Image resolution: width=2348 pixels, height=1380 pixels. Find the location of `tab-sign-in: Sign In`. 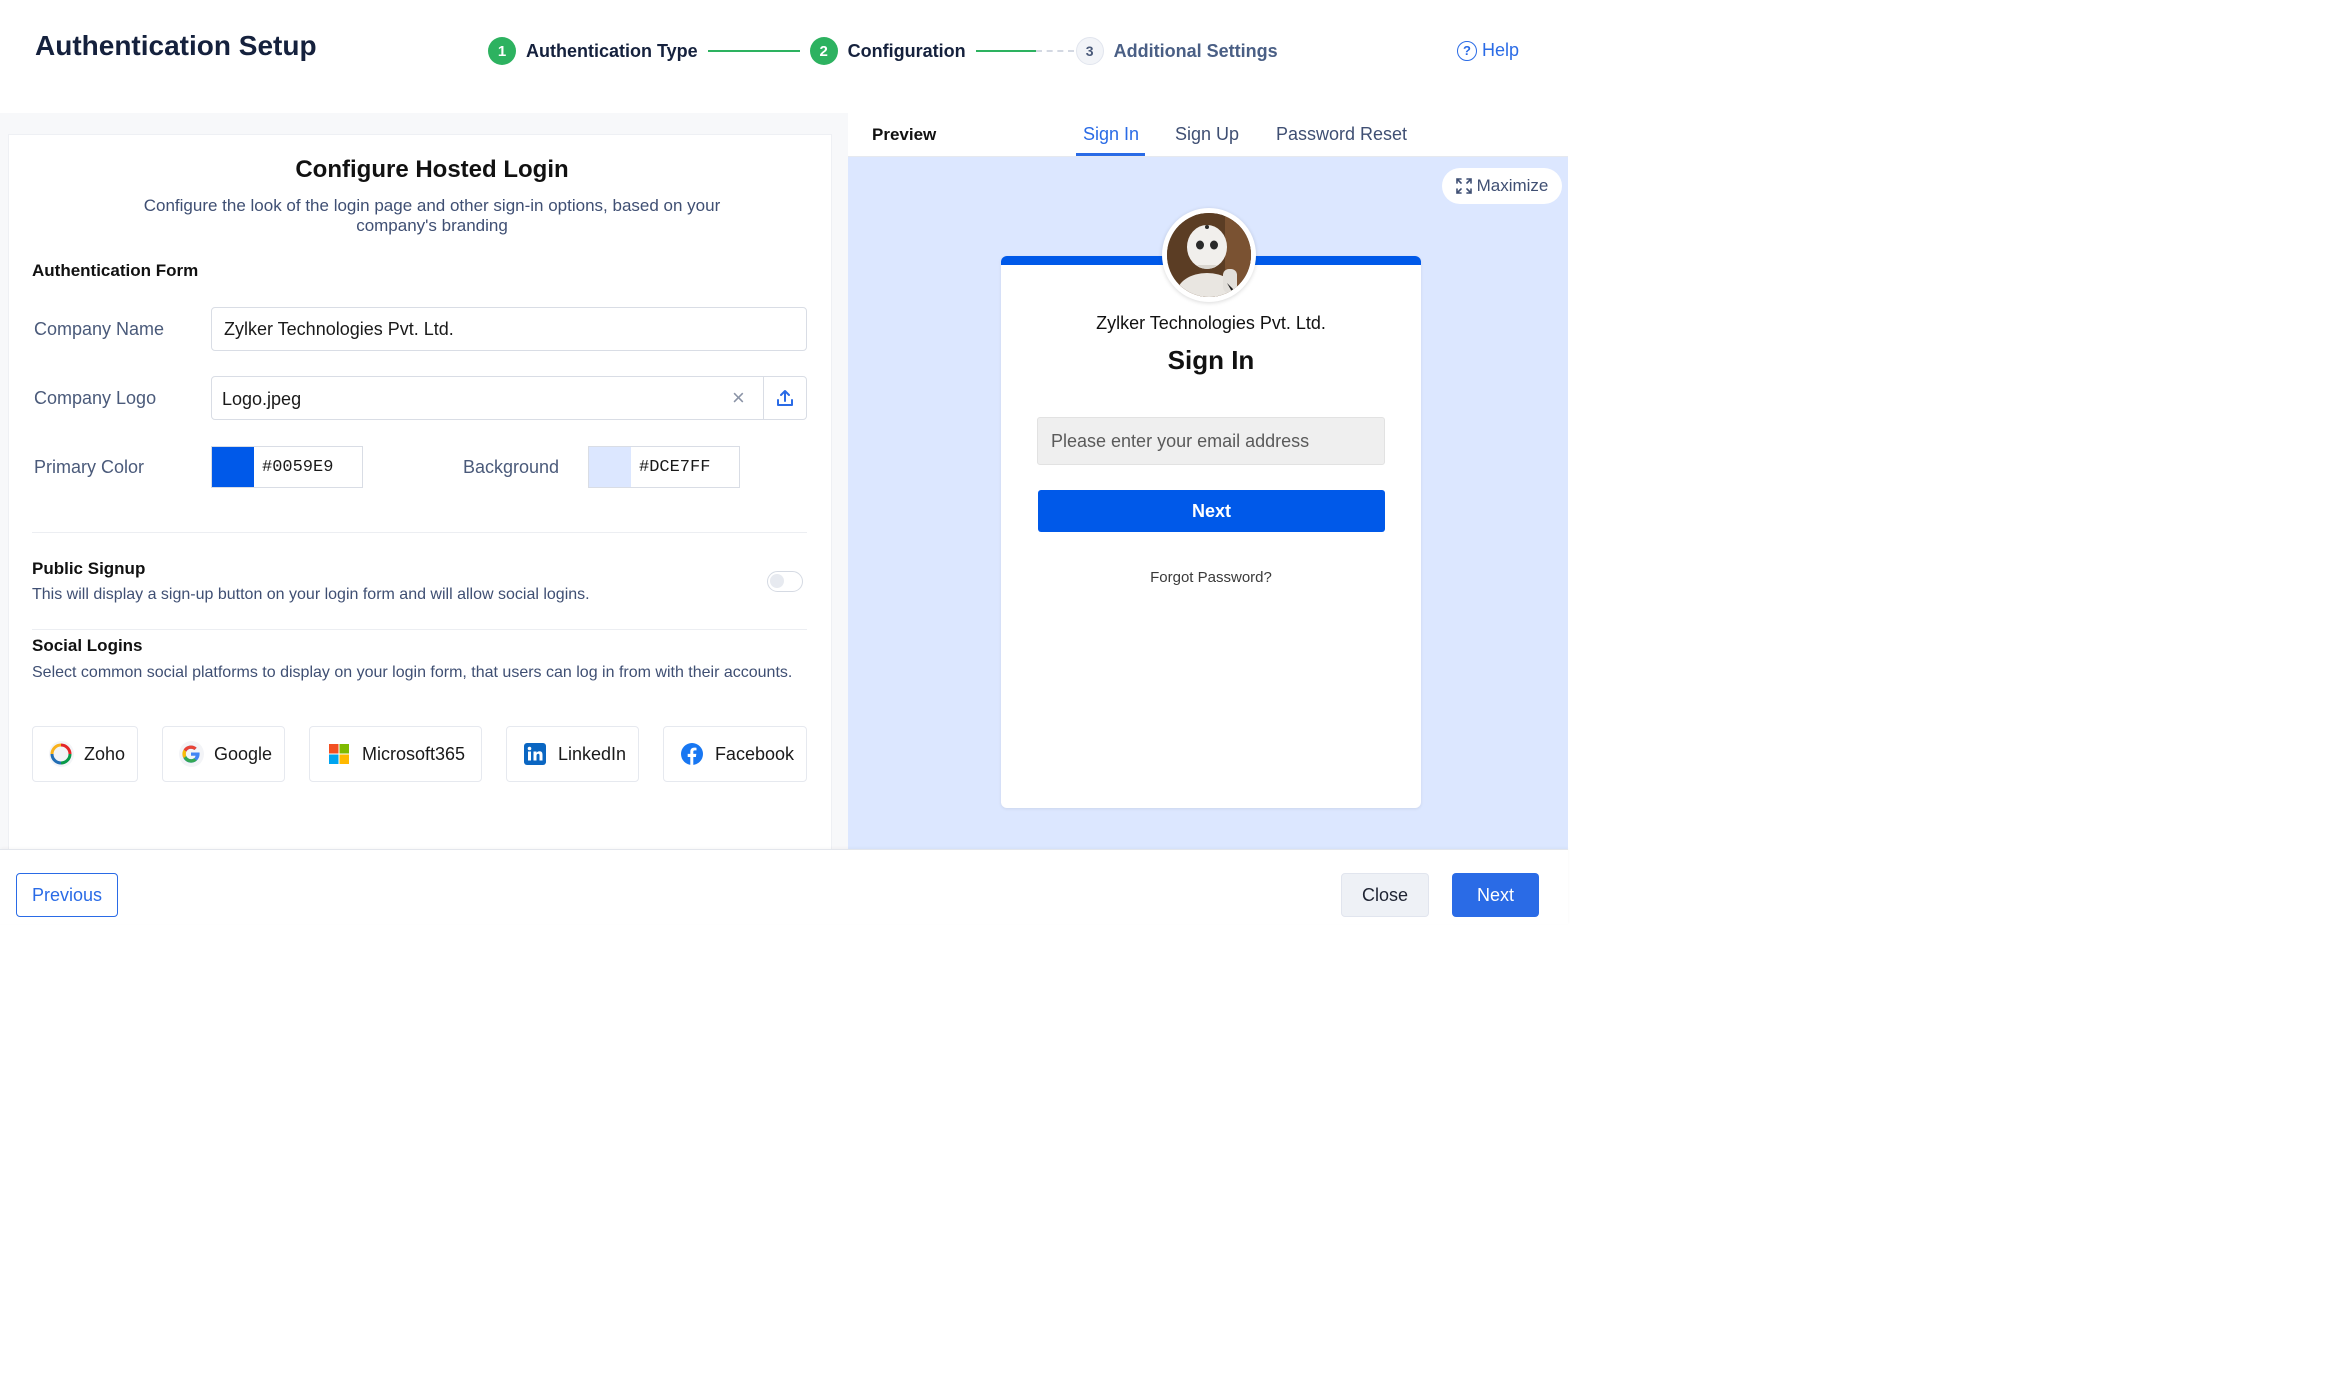

tab-sign-in: Sign In is located at coordinates (1111, 134).